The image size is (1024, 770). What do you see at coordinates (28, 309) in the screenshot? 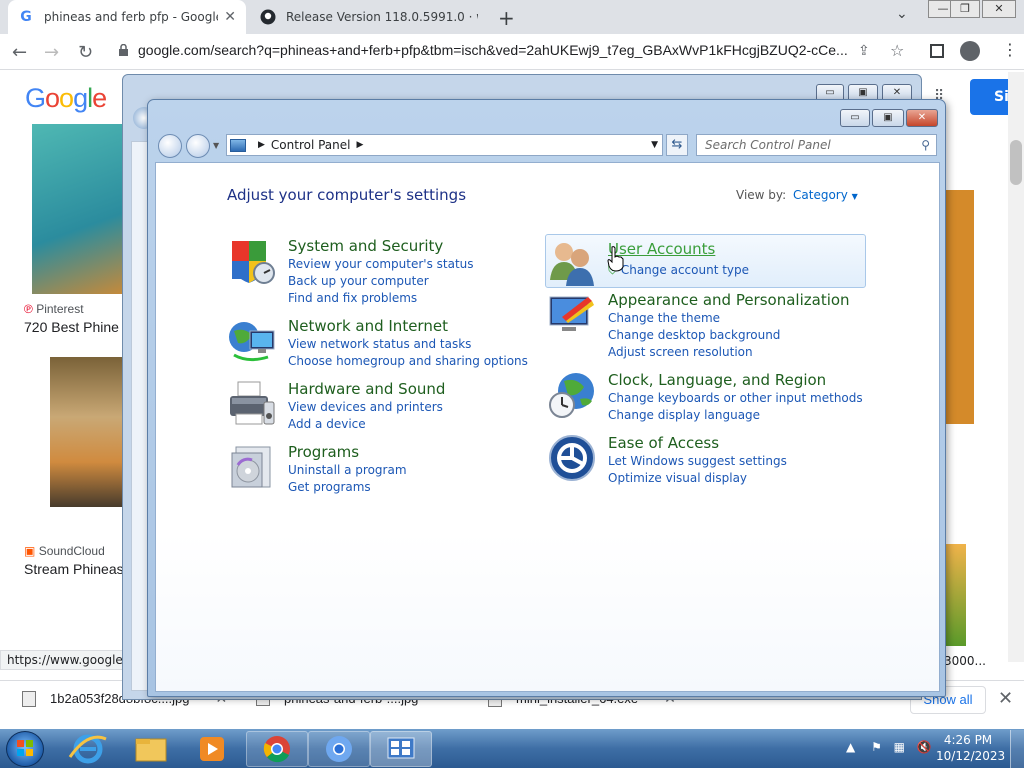
I see `pinterest-icon: ℗` at bounding box center [28, 309].